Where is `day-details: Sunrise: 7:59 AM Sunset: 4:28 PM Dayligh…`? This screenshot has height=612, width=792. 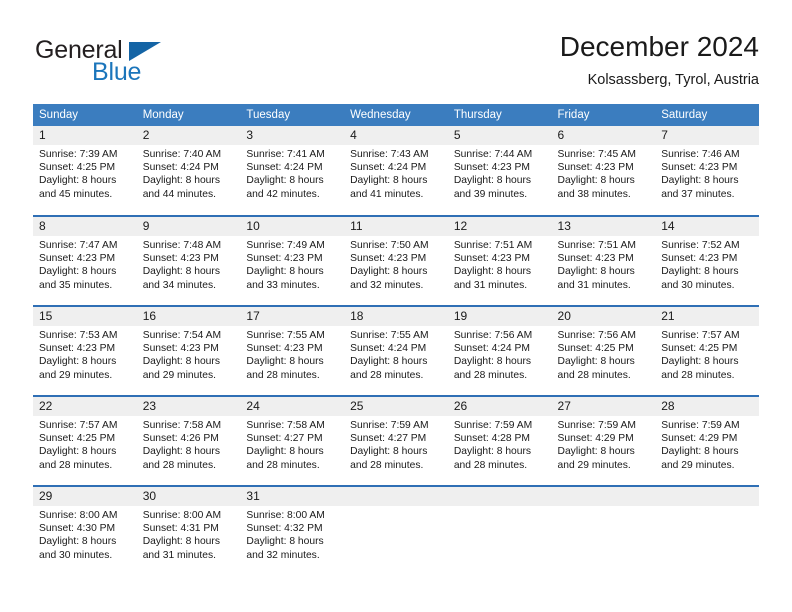 day-details: Sunrise: 7:59 AM Sunset: 4:28 PM Dayligh… is located at coordinates (500, 444).